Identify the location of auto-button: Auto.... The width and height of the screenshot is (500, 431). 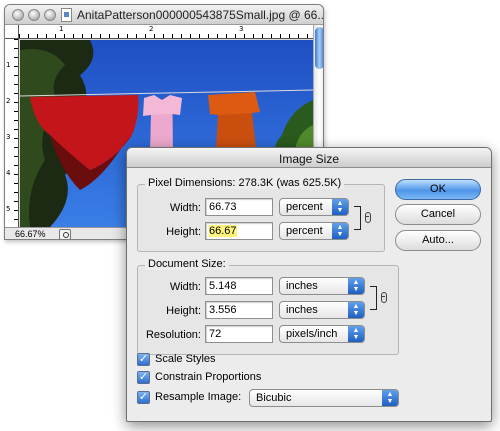
(438, 240).